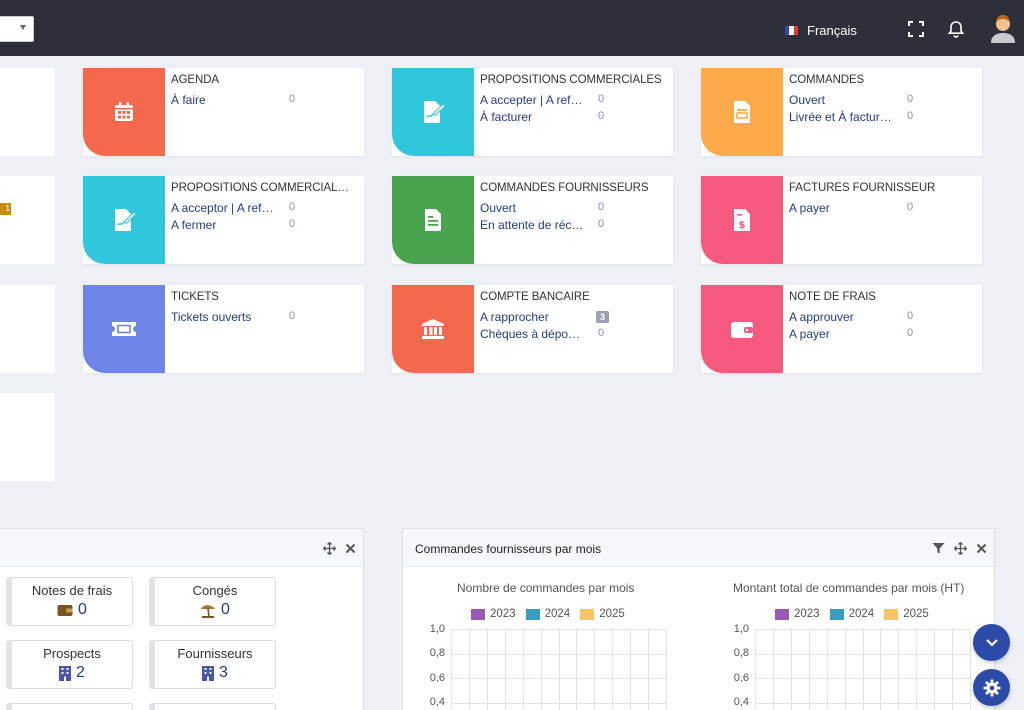 The image size is (1024, 710). I want to click on stat-box-notes-de-frais: Notes de frais 0, so click(69, 601).